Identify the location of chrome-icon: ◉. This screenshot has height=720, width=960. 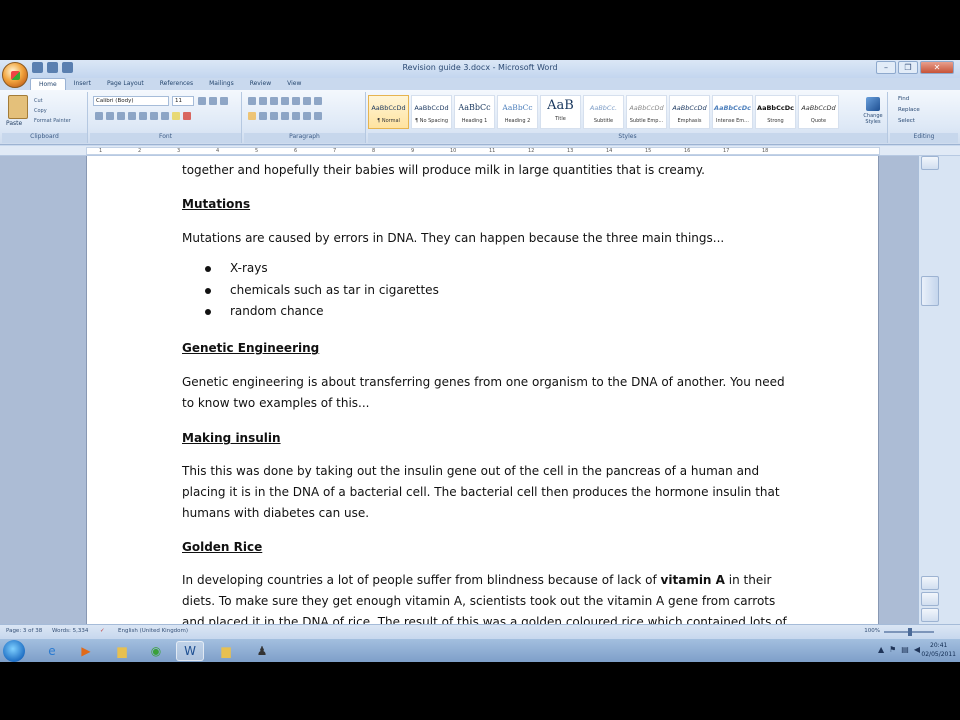
(156, 651).